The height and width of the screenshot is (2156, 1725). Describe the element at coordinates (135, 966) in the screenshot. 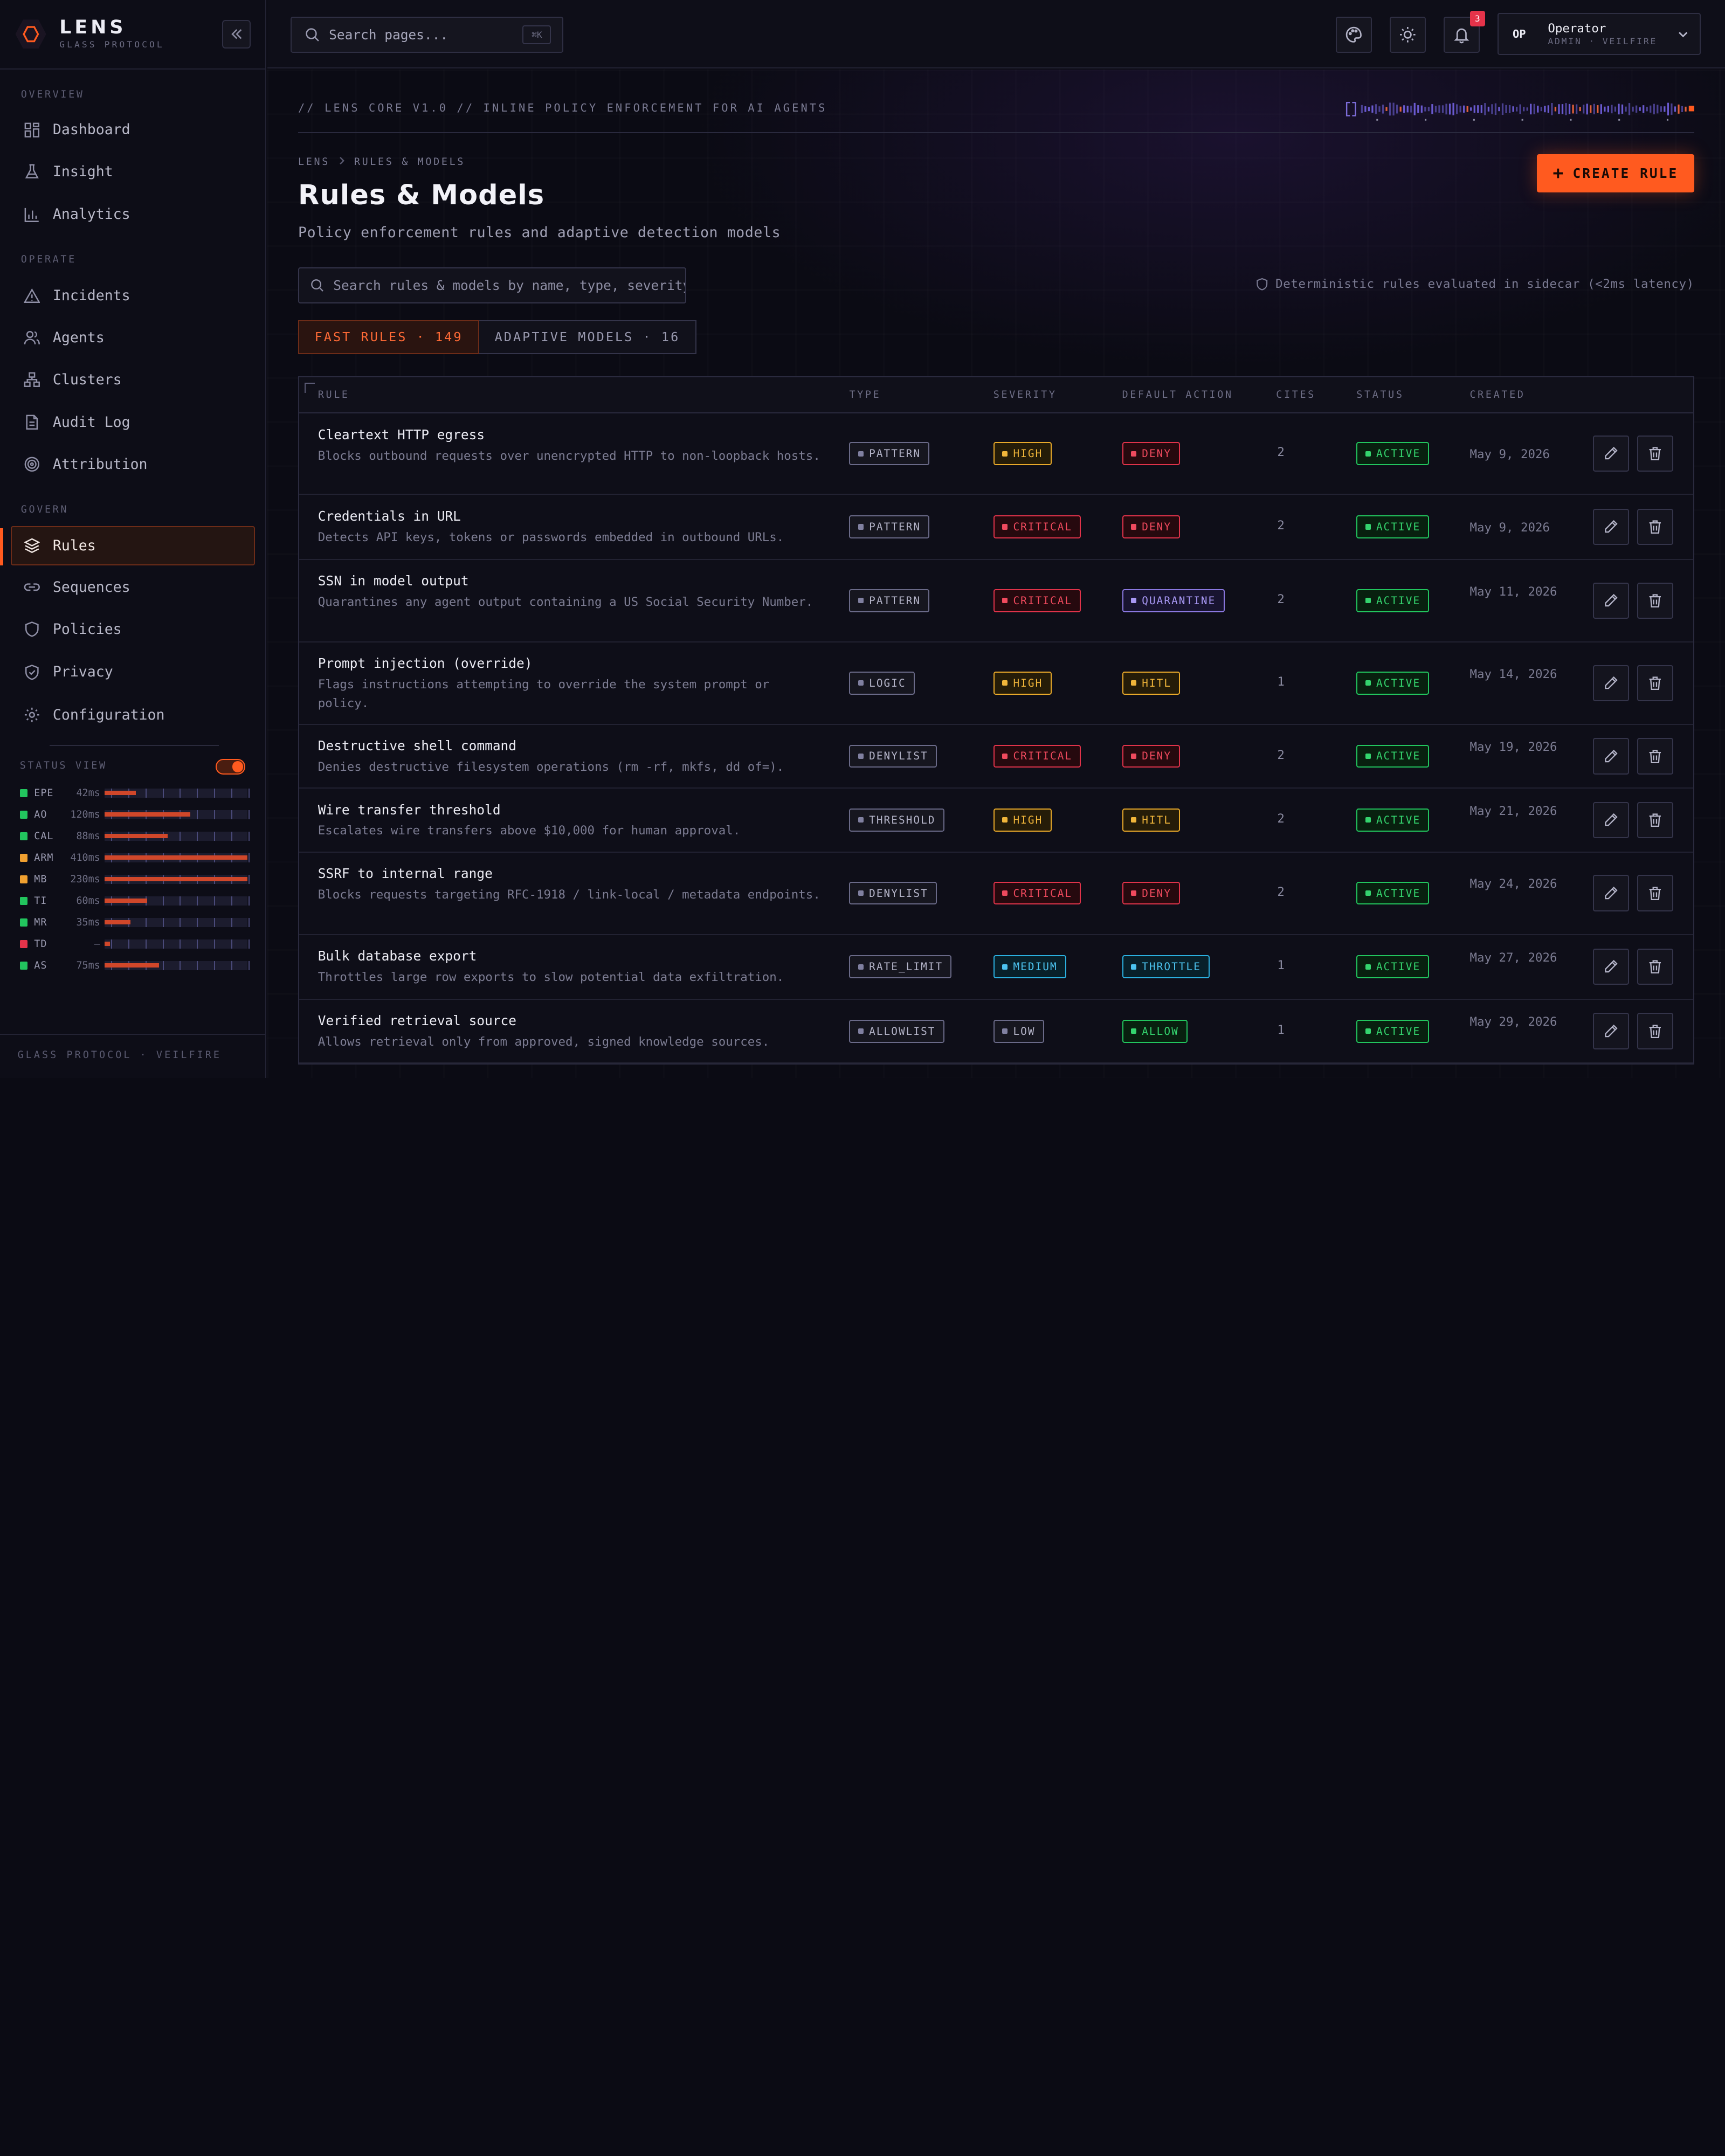

I see `status-row: AS 75ms` at that location.